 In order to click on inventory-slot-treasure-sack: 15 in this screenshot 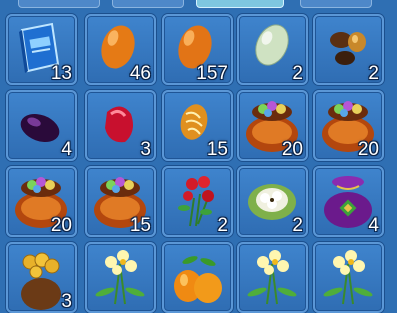, I will do `click(120, 201)`.